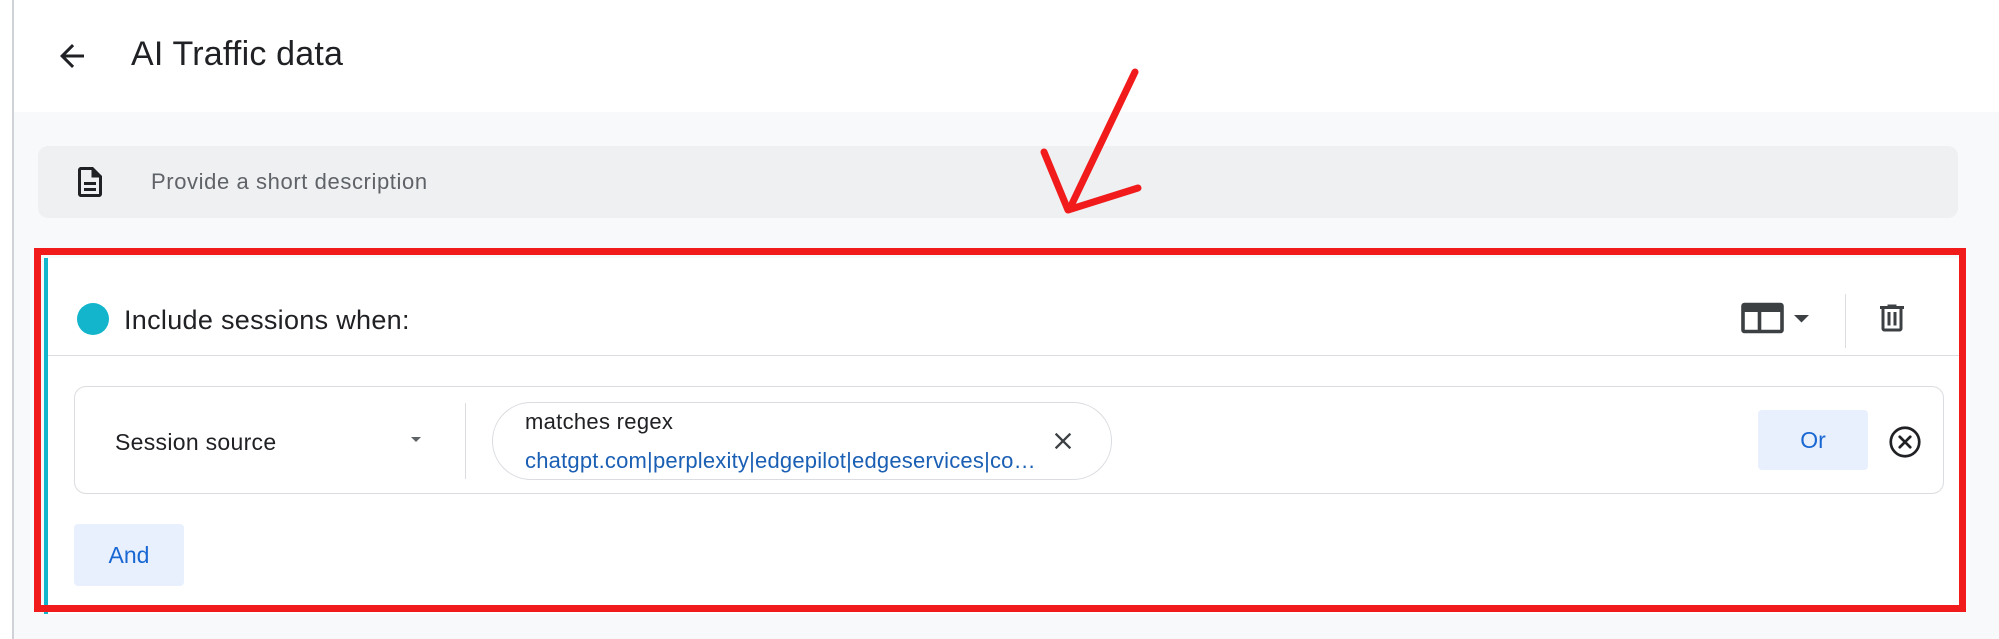  What do you see at coordinates (416, 439) in the screenshot?
I see `chevron-down-icon` at bounding box center [416, 439].